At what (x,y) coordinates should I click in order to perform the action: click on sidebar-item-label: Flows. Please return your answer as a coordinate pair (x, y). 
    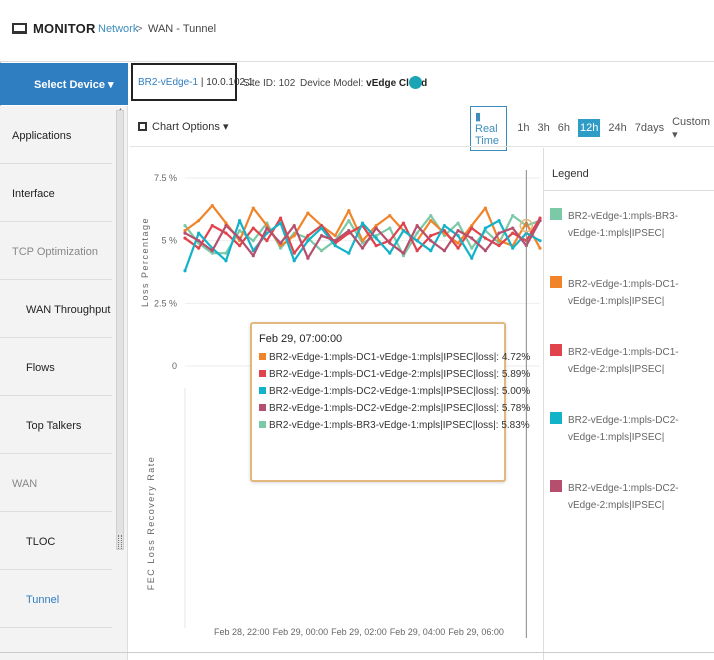
    Looking at the image, I should click on (40, 368).